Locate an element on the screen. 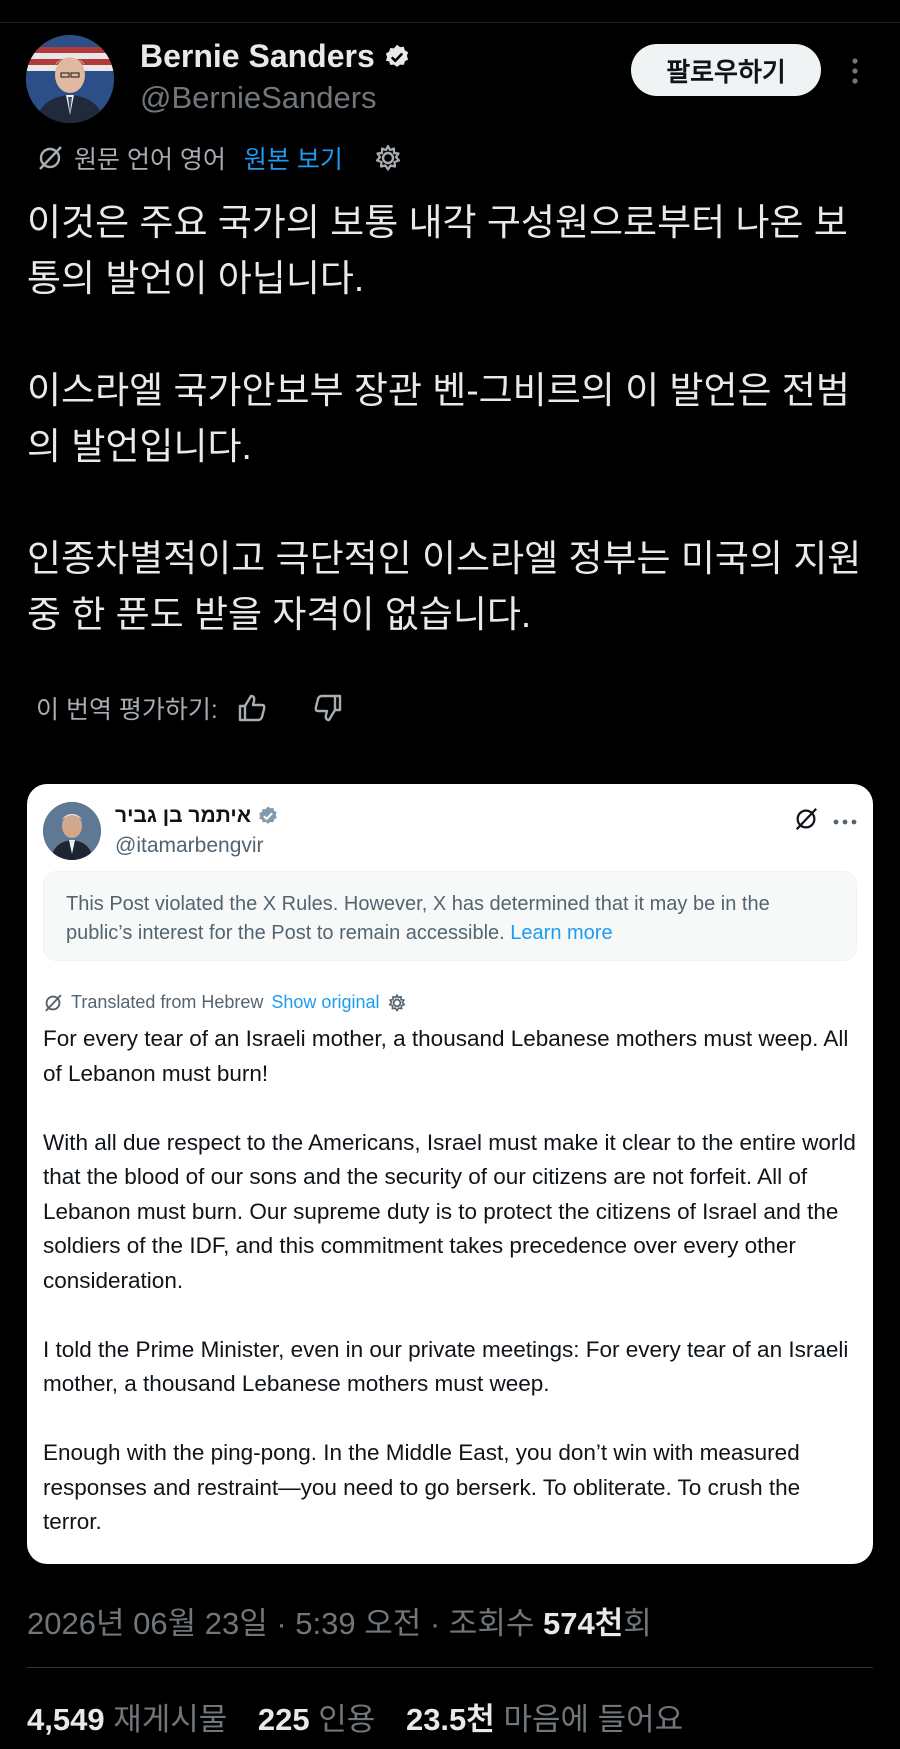  learn-more-link: Learn more is located at coordinates (561, 933).